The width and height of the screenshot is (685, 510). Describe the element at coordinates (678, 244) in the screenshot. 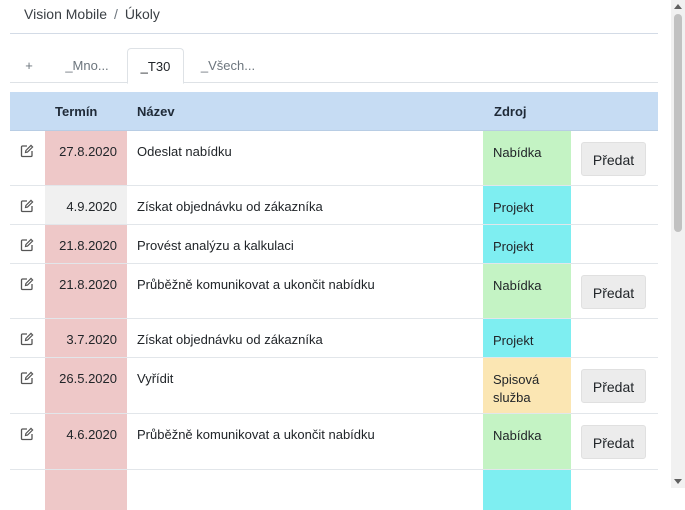

I see `vertical-scrollbar` at that location.